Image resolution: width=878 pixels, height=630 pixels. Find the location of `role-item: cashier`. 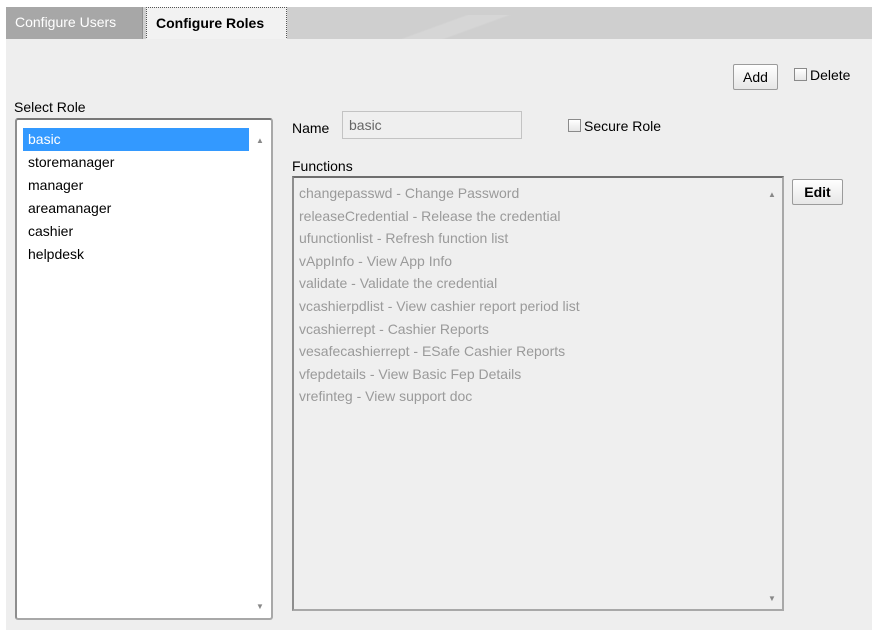

role-item: cashier is located at coordinates (136, 231).